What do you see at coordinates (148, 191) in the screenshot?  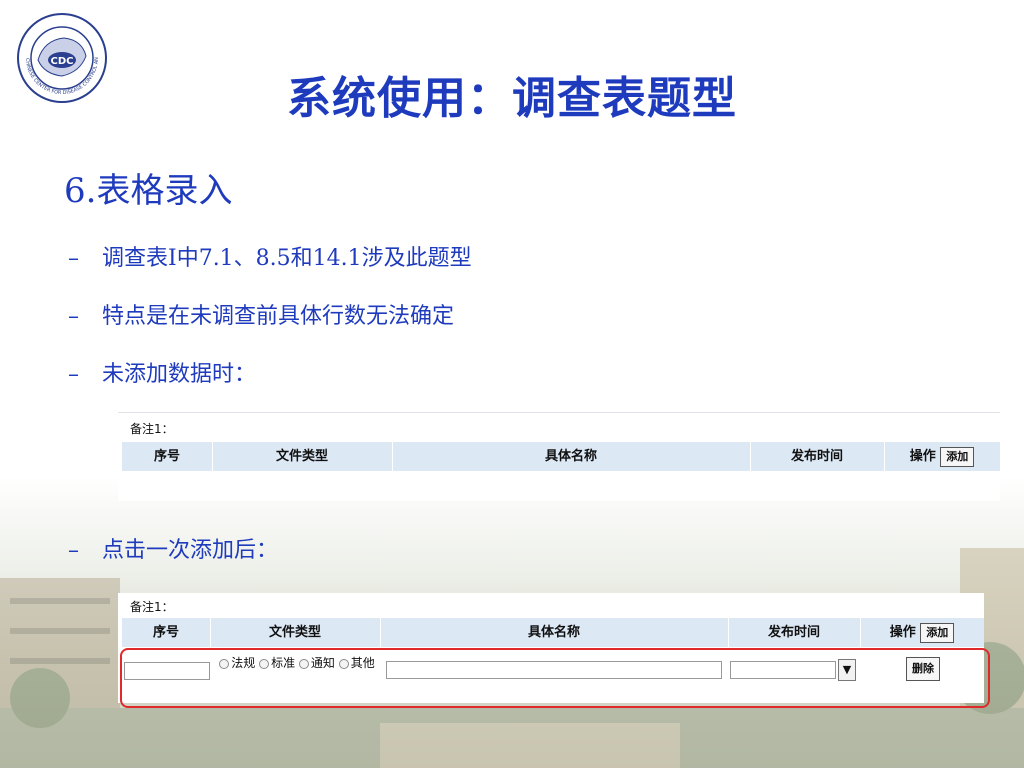 I see `section-heading: 6.表格录入` at bounding box center [148, 191].